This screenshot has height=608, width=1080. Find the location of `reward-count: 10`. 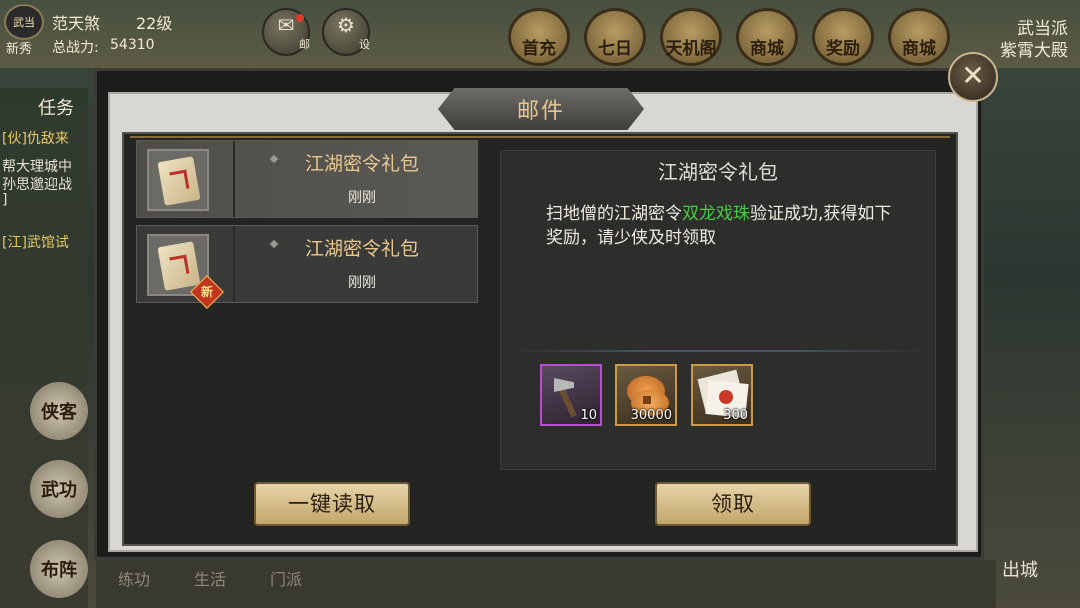

reward-count: 10 is located at coordinates (588, 415).